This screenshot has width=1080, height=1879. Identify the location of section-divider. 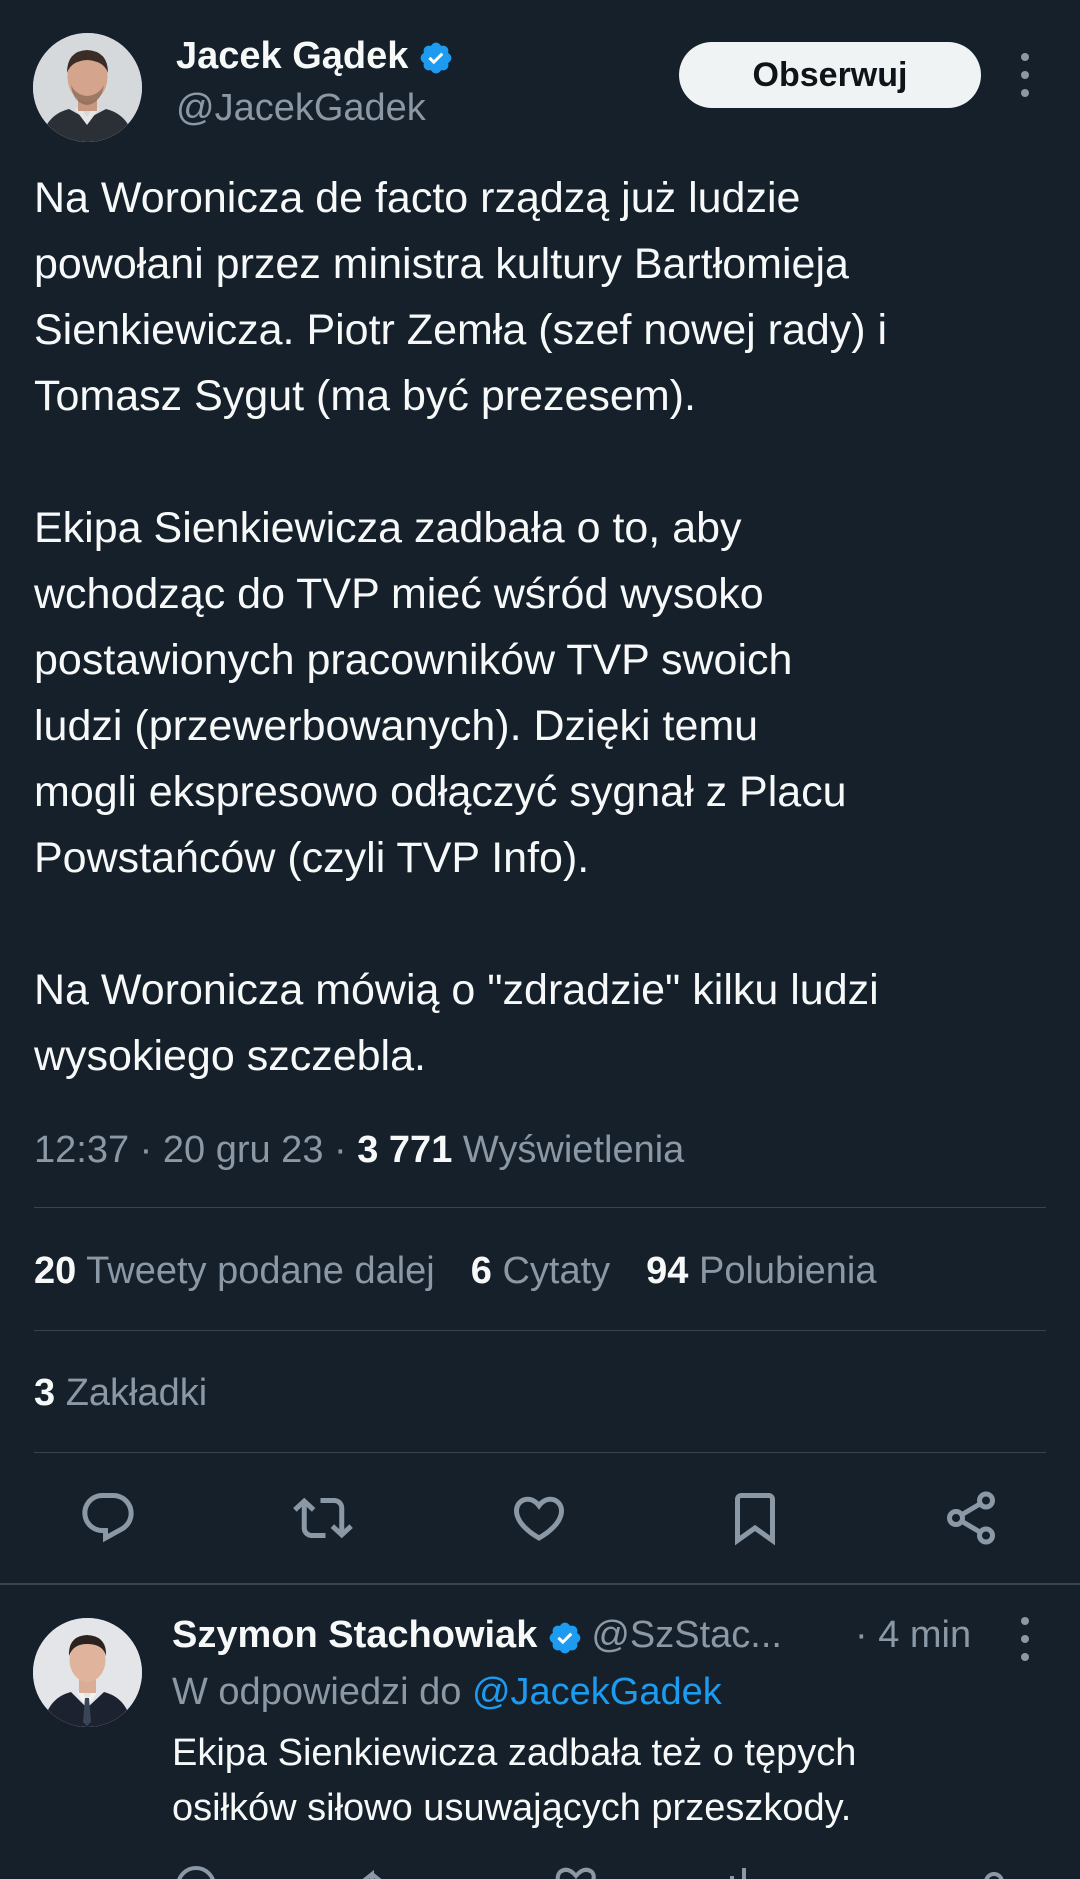
(540, 1584).